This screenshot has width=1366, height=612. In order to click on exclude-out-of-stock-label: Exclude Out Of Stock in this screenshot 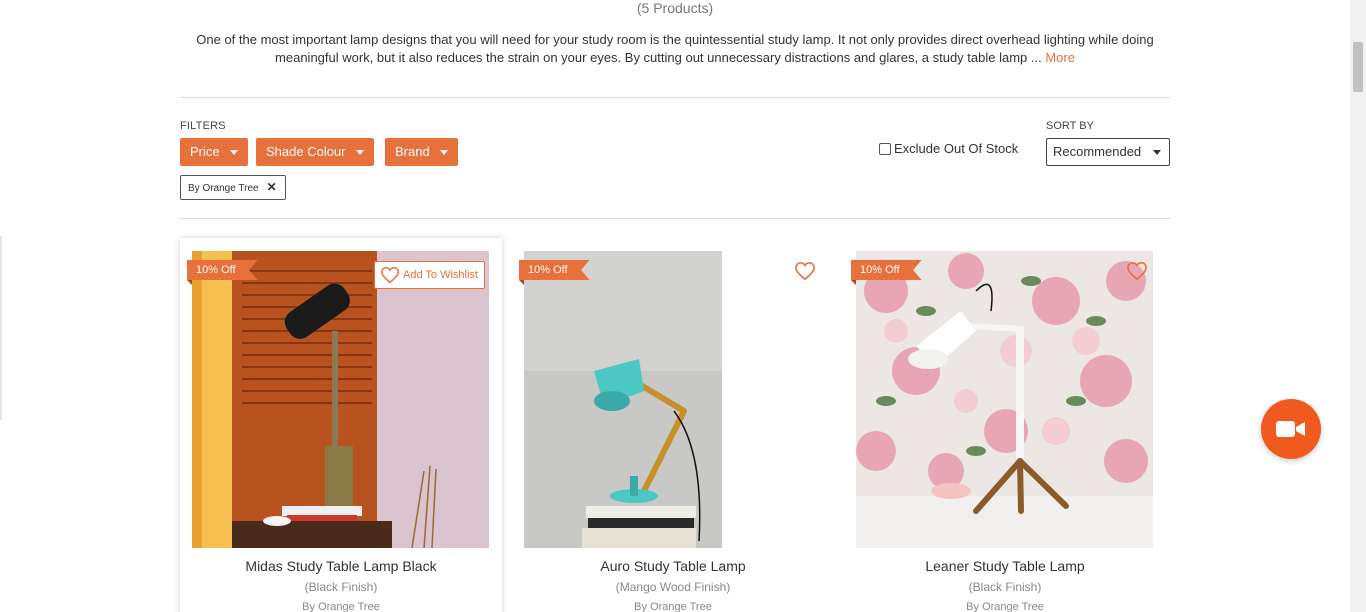, I will do `click(956, 148)`.